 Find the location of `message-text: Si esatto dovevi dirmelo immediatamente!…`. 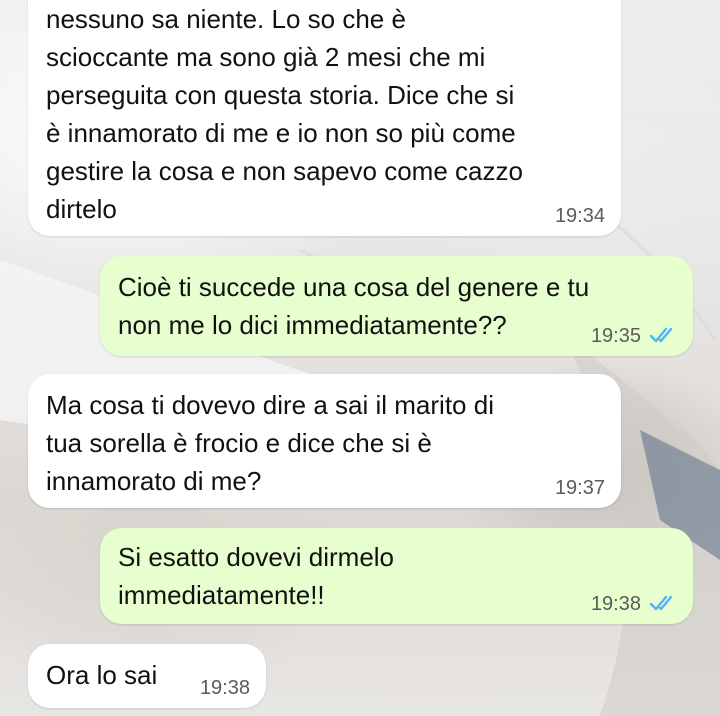

message-text: Si esatto dovevi dirmelo immediatamente!… is located at coordinates (256, 576).